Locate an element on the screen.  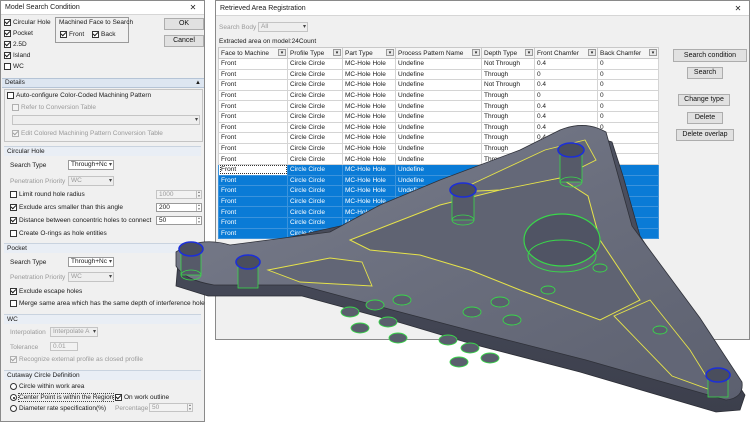
pocket-search-type-select: Through+Nc ▾ is located at coordinates (91, 262).